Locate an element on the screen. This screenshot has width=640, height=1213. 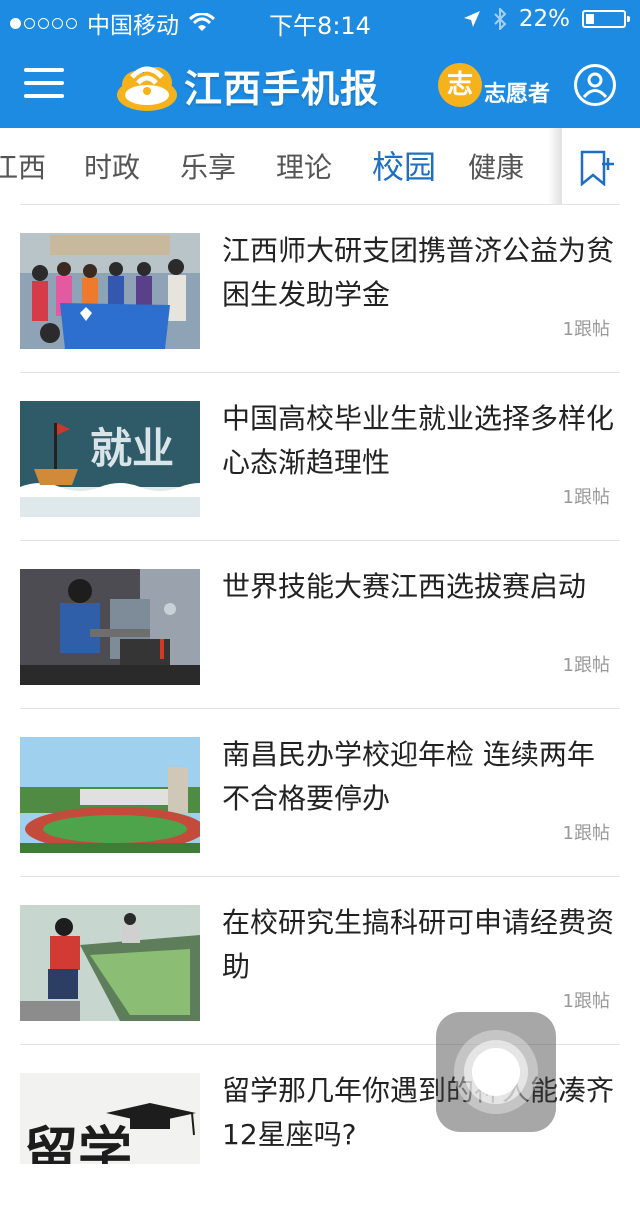
user-profile-button is located at coordinates (595, 85).